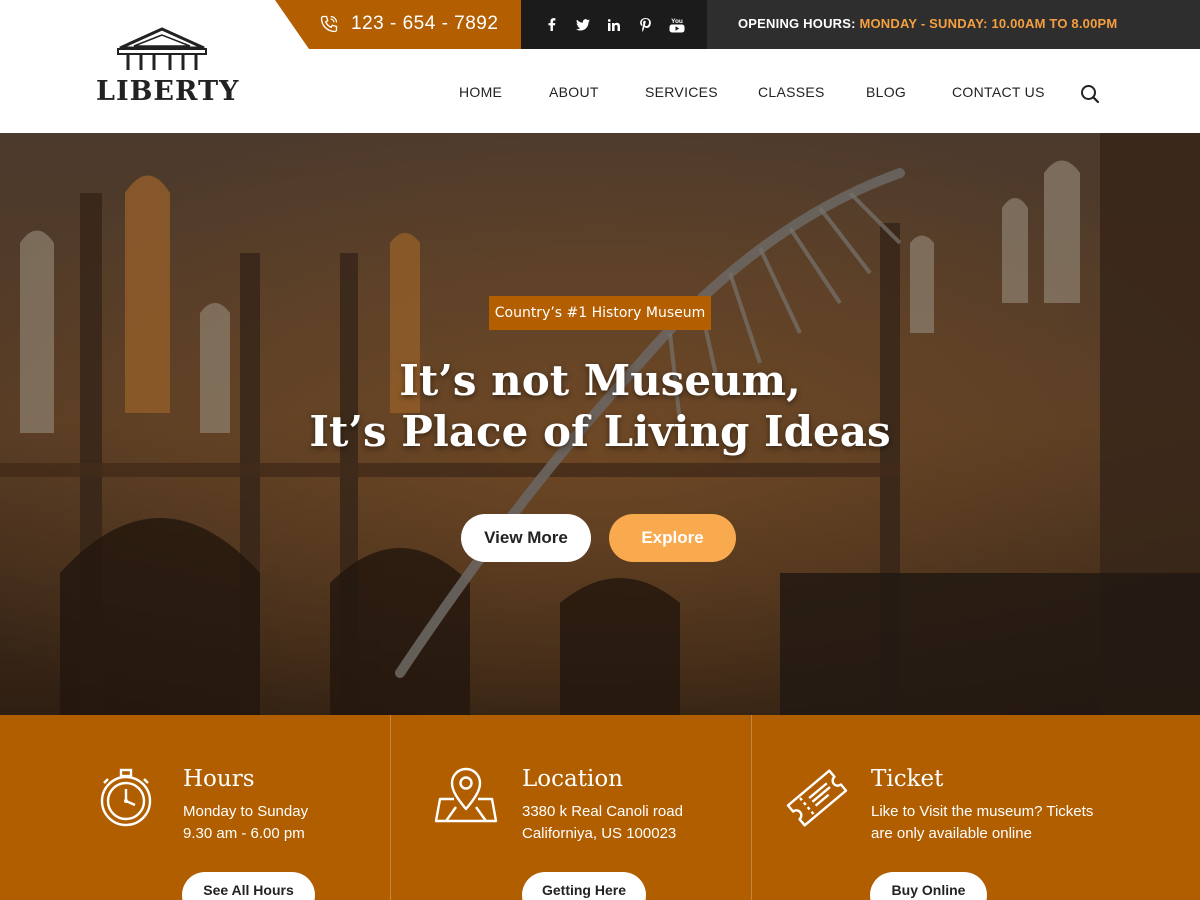  What do you see at coordinates (600, 431) in the screenshot?
I see `hero-title-line-2: It’s Place of Living Ideas` at bounding box center [600, 431].